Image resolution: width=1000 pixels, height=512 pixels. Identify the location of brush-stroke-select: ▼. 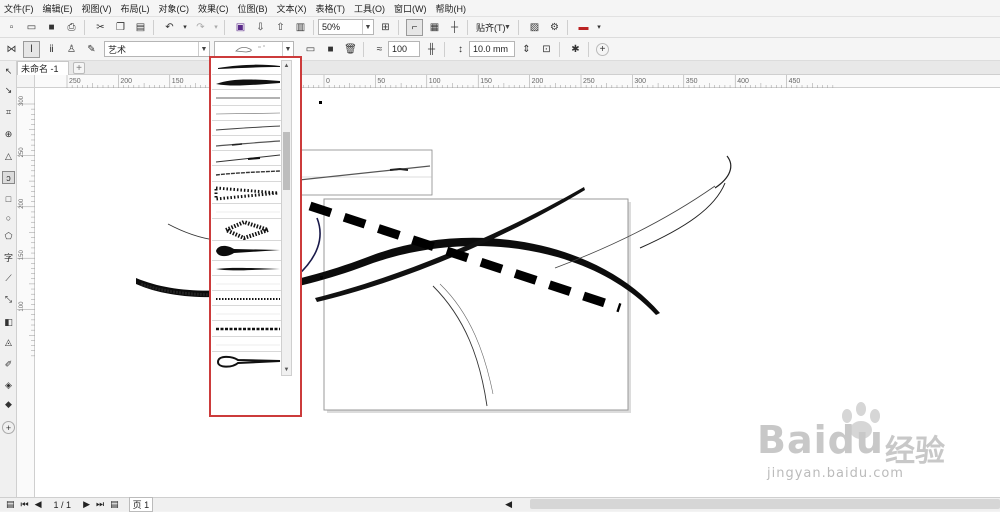
(254, 49).